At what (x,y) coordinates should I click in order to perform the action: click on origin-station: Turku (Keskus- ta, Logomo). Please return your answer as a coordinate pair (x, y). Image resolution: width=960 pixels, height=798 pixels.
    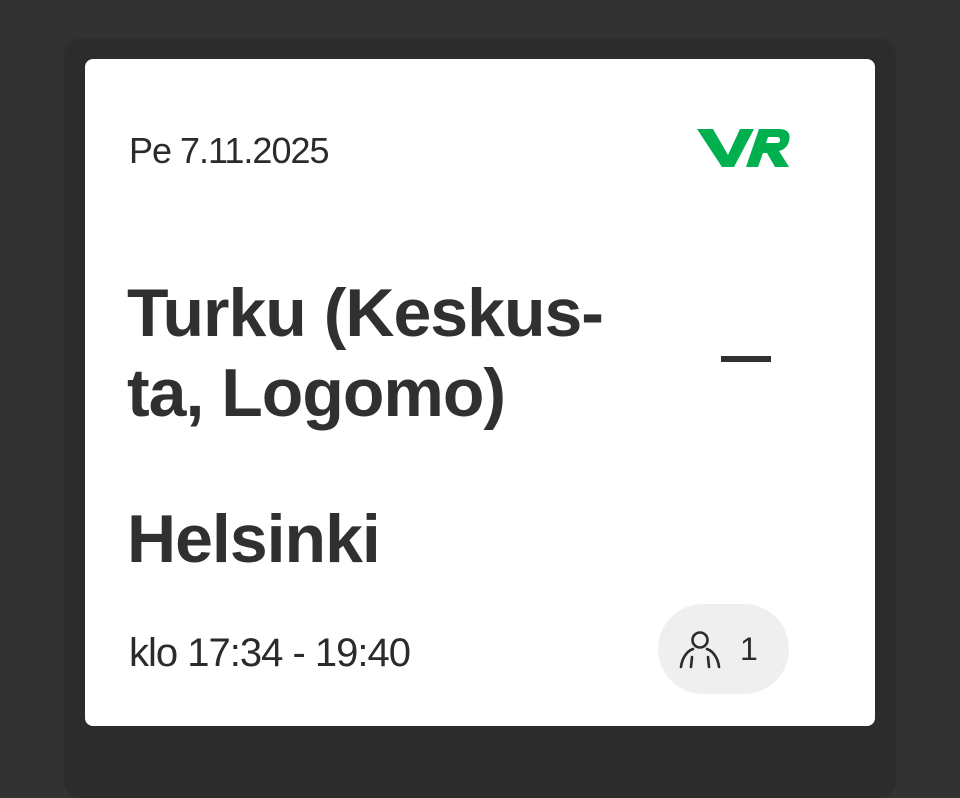
    Looking at the image, I should click on (407, 353).